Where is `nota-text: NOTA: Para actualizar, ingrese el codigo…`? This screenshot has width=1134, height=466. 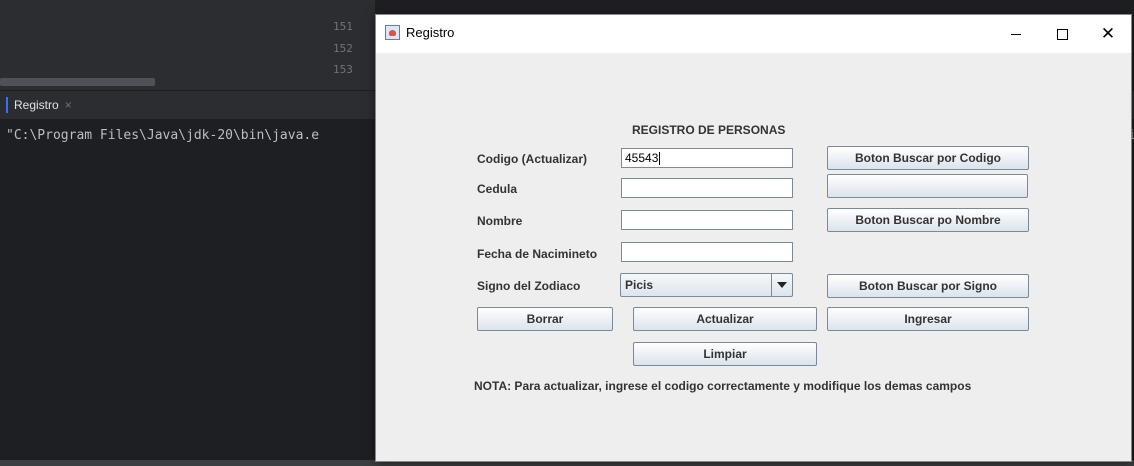
nota-text: NOTA: Para actualizar, ingrese el codigo… is located at coordinates (723, 386).